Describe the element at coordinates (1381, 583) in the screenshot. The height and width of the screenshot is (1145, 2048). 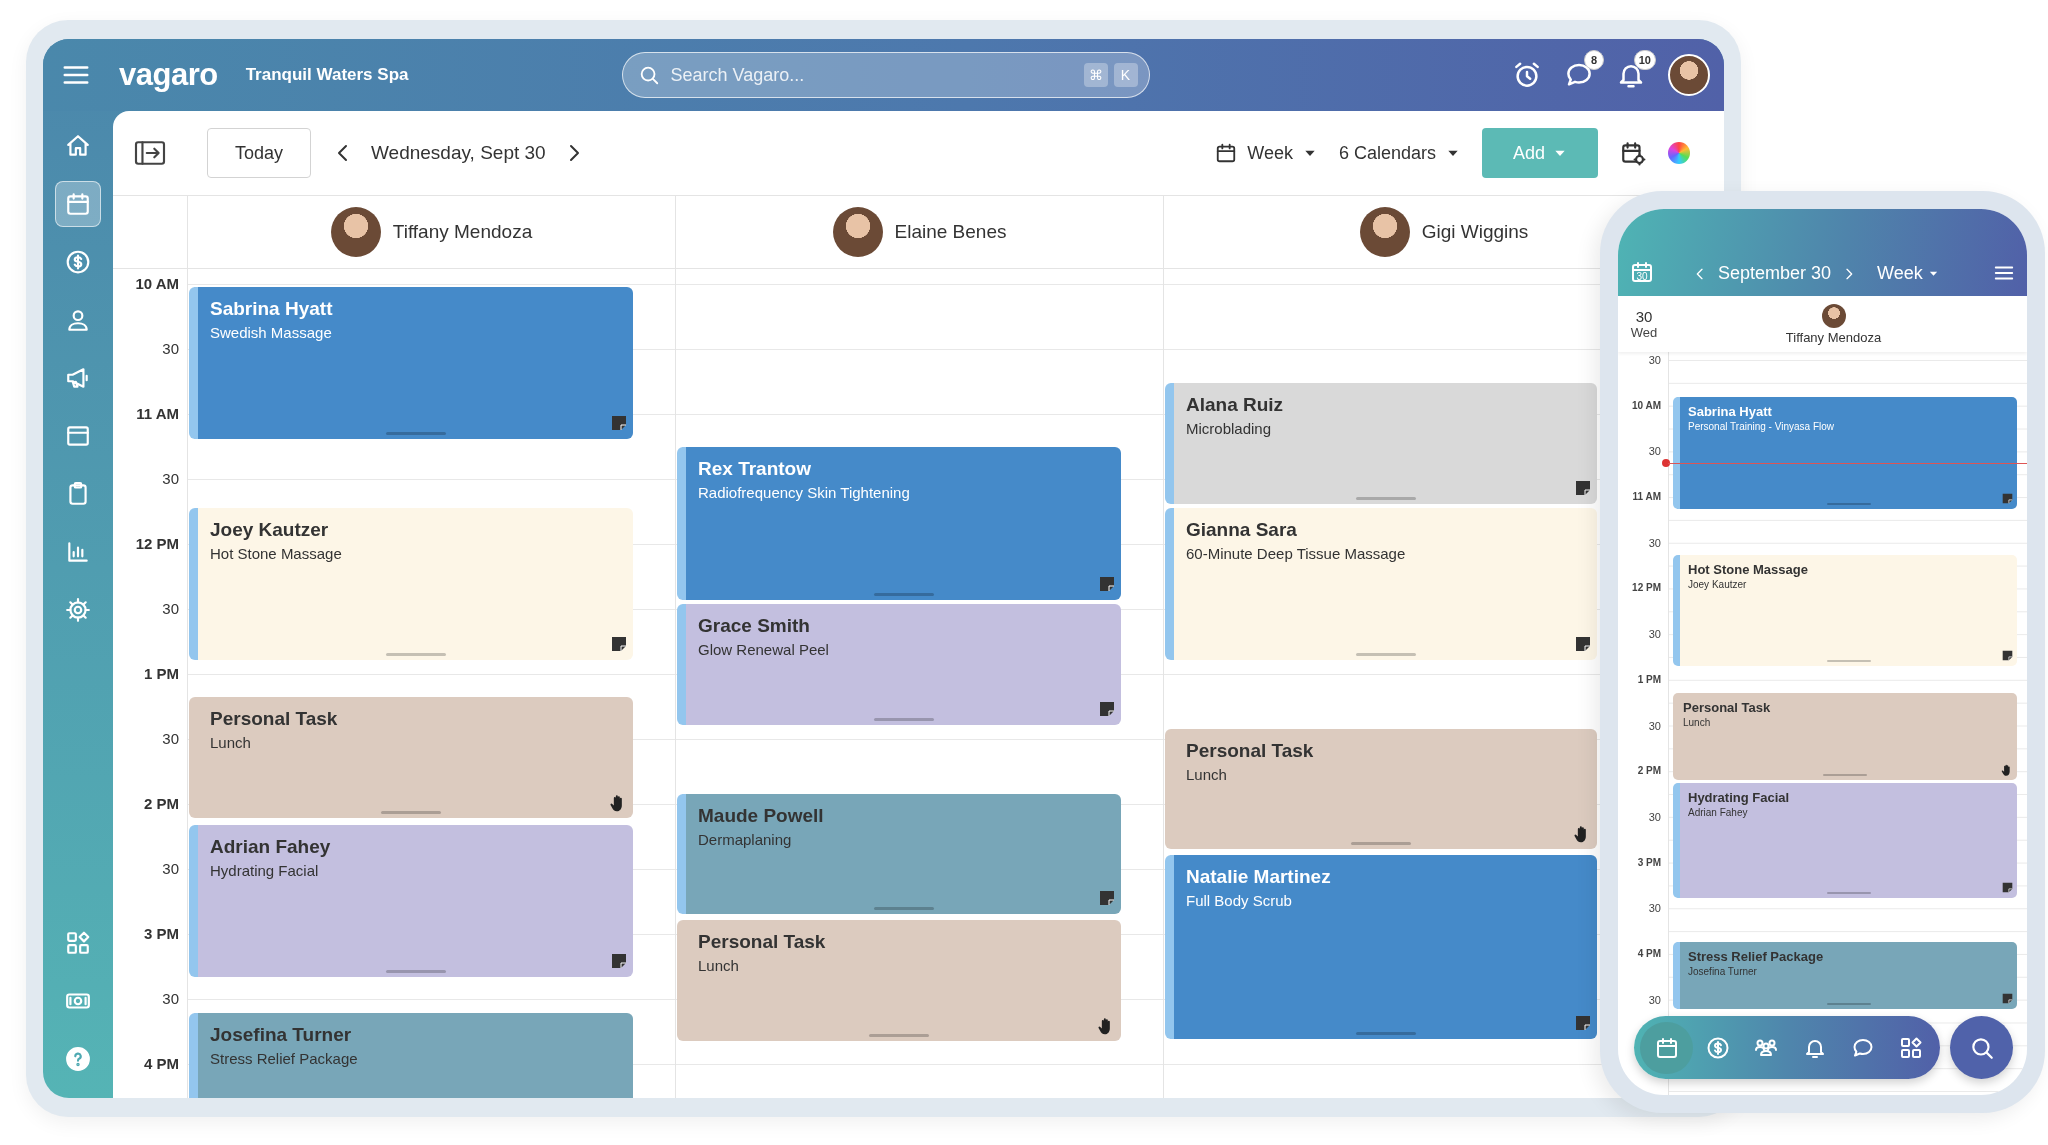
I see `appointment-block: Gianna Sara 60-Minute Deep Tissue Massage` at that location.